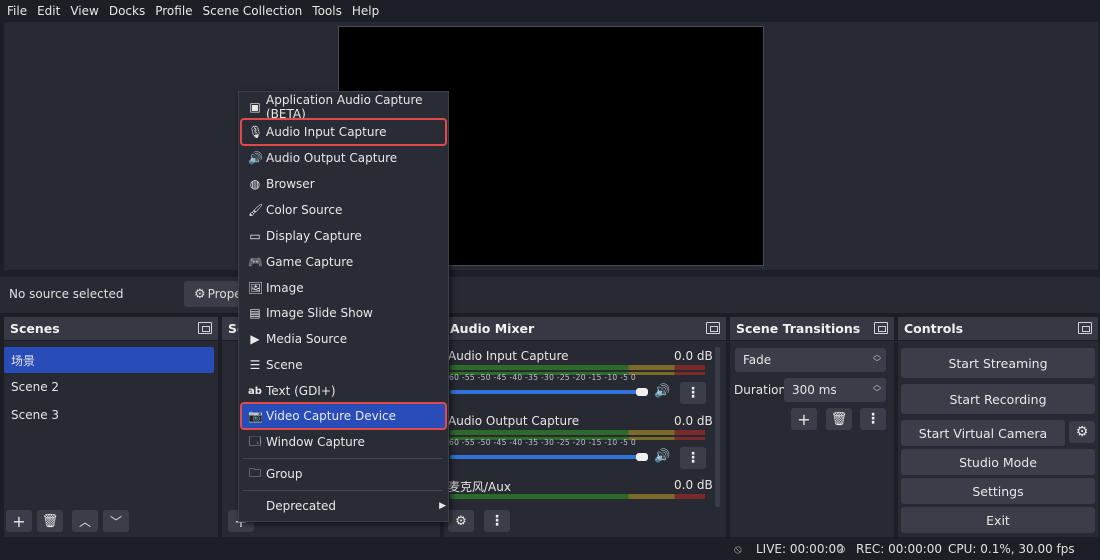 The height and width of the screenshot is (560, 1100). What do you see at coordinates (1011, 549) in the screenshot?
I see `cpu-fps: CPU: 0.1%, 30.00 fps` at bounding box center [1011, 549].